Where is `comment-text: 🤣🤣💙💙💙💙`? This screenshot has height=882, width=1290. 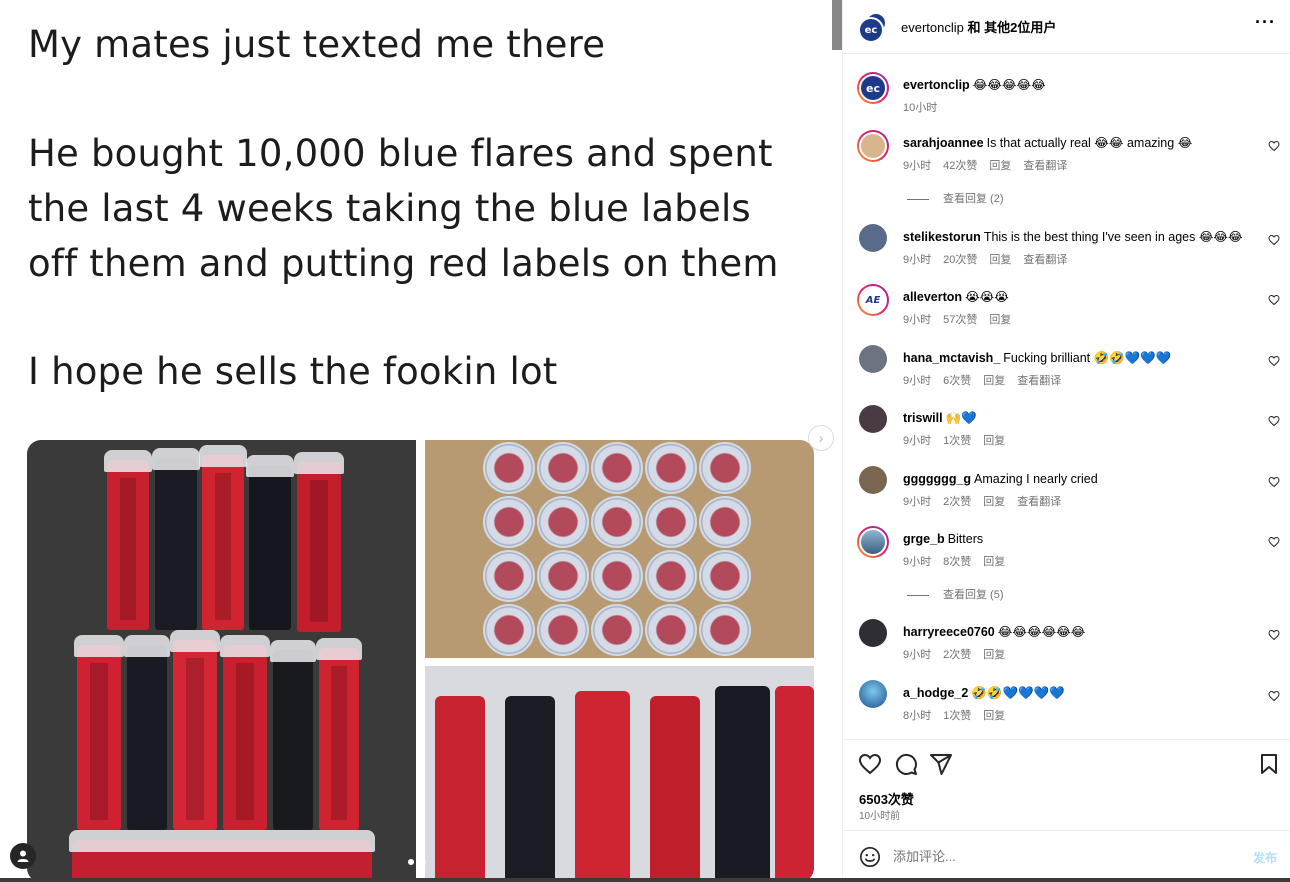 comment-text: 🤣🤣💙💙💙💙 is located at coordinates (1018, 693).